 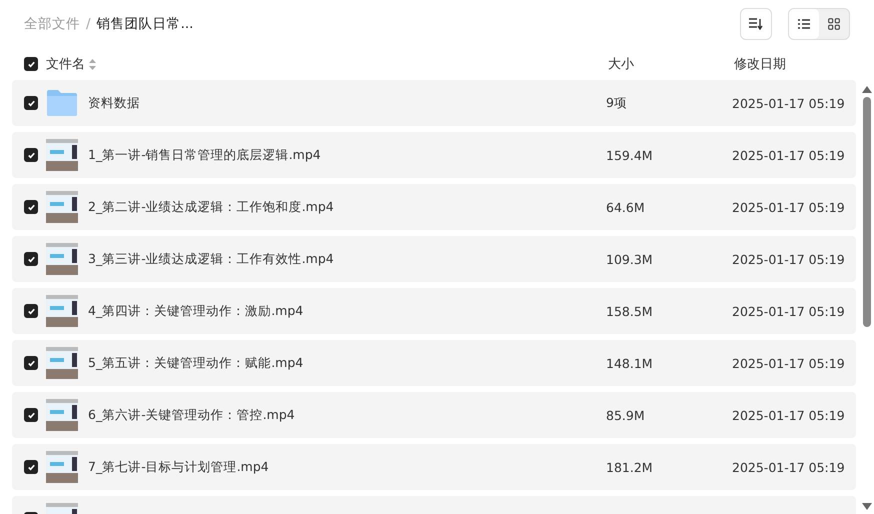 I want to click on sort-button, so click(x=756, y=24).